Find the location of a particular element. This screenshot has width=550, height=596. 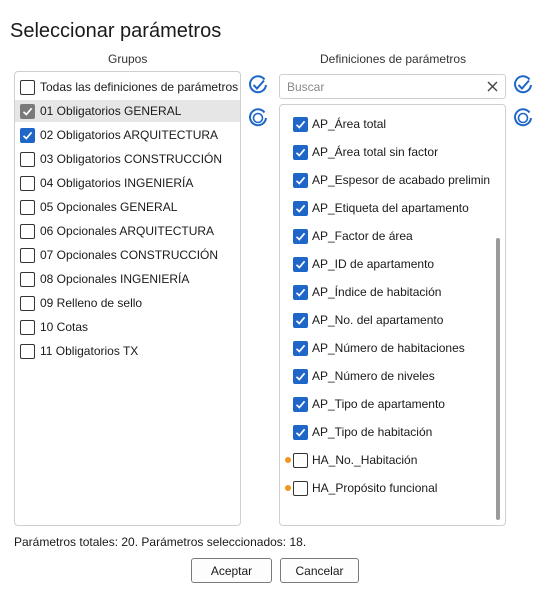

group-item: 06 Opcionales ARQUITECTURA is located at coordinates (127, 231).